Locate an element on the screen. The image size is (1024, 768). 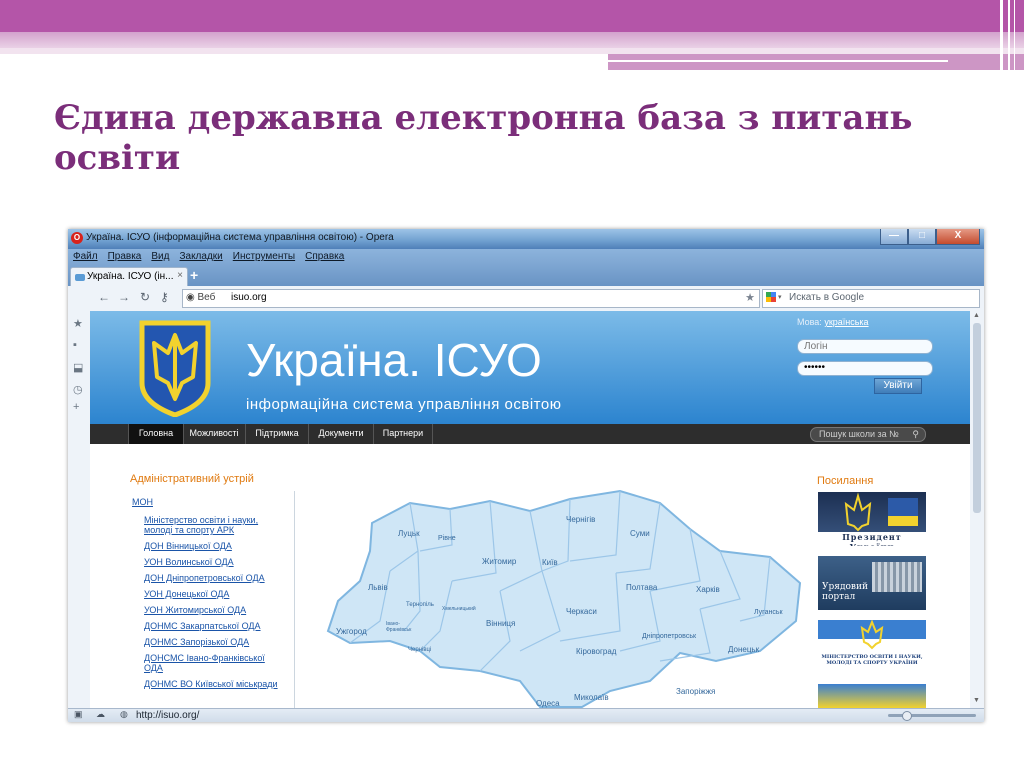
history-clock-icon: ◷ is located at coordinates (78, 389).